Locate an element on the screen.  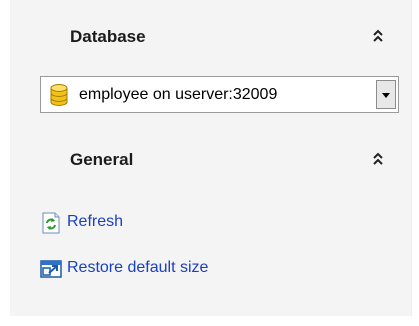
database-cylinder-icon is located at coordinates (59, 95).